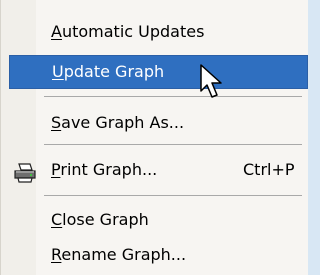  I want to click on menu-item-update-graph: Update Graph, so click(158, 72).